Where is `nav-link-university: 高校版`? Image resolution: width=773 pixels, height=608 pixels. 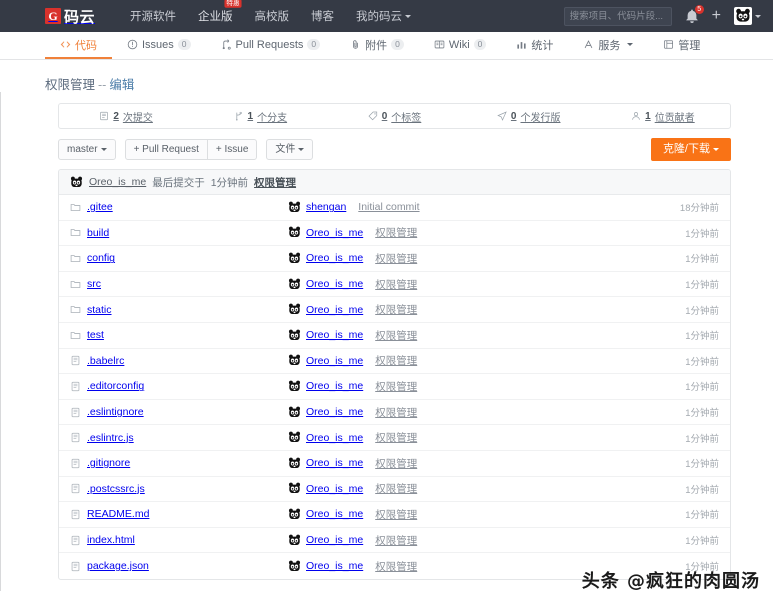
nav-link-university: 高校版 is located at coordinates (272, 16).